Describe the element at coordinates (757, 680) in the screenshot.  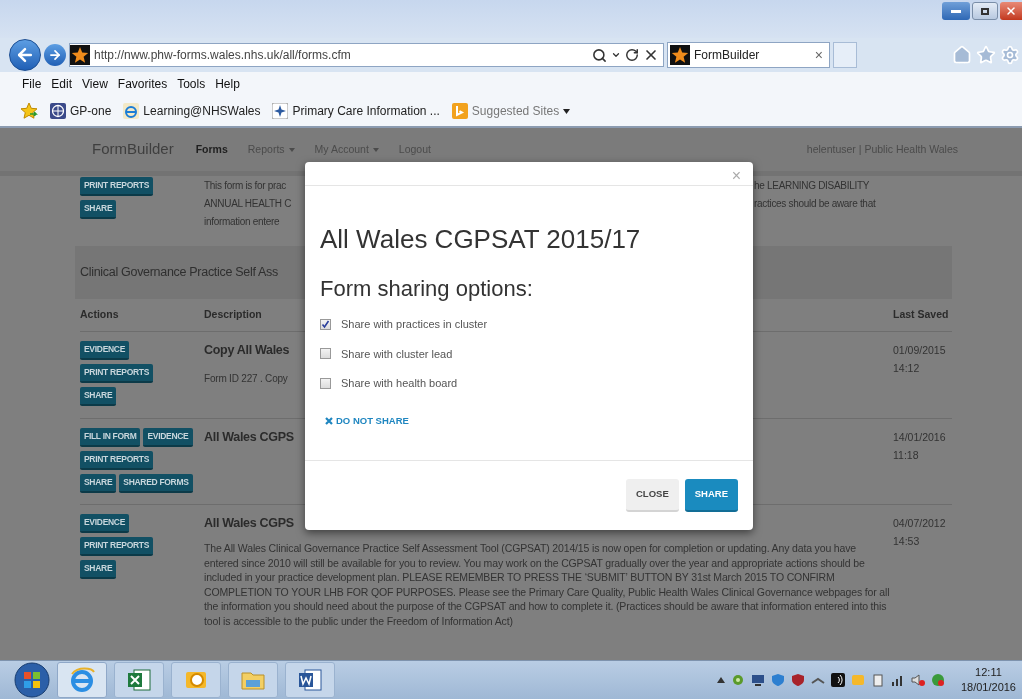
I see `monitor-icon` at that location.